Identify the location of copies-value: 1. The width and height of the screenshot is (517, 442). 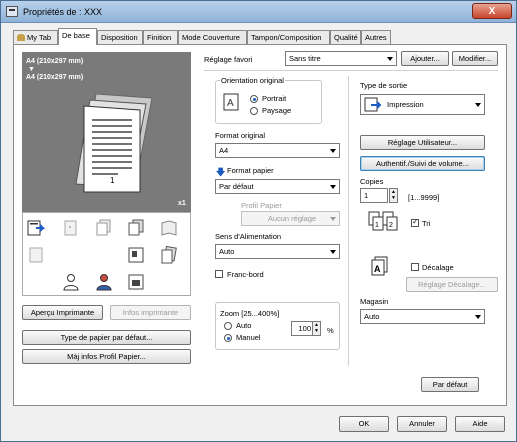
(366, 195).